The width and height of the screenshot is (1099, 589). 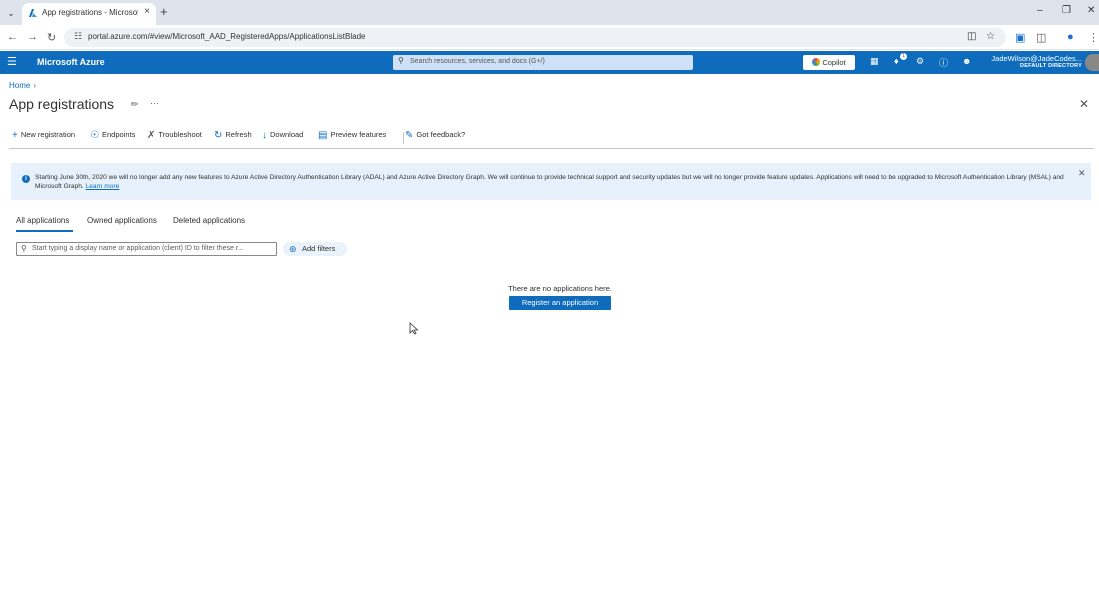 What do you see at coordinates (551, 148) in the screenshot?
I see `divider` at bounding box center [551, 148].